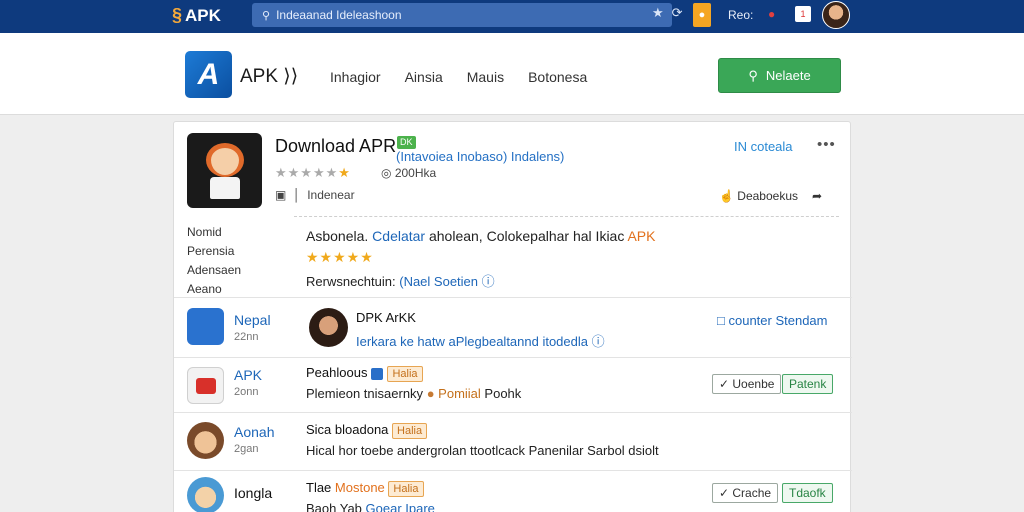 The height and width of the screenshot is (512, 1024). Describe the element at coordinates (336, 146) in the screenshot. I see `app-title: Download APR` at that location.